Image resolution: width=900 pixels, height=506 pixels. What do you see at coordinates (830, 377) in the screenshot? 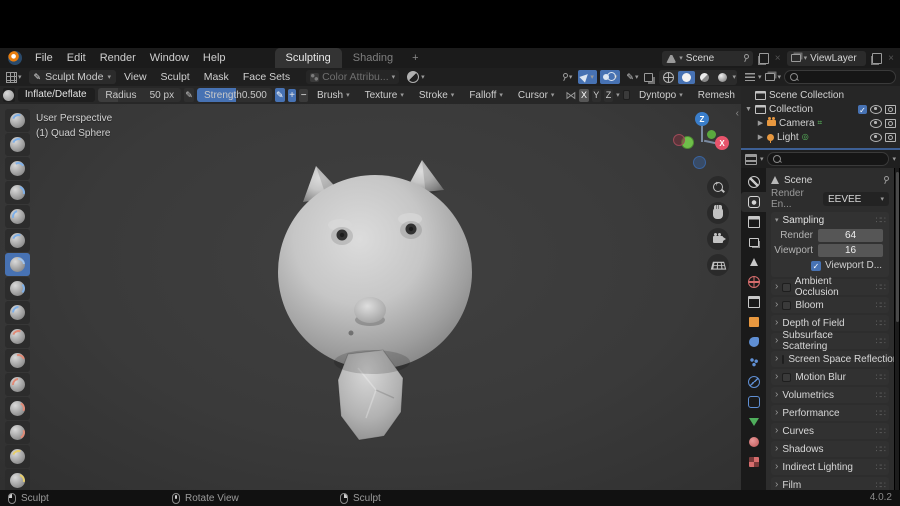
I see `panel-motion-blur: › Motion Blur ∷∷` at bounding box center [830, 377].